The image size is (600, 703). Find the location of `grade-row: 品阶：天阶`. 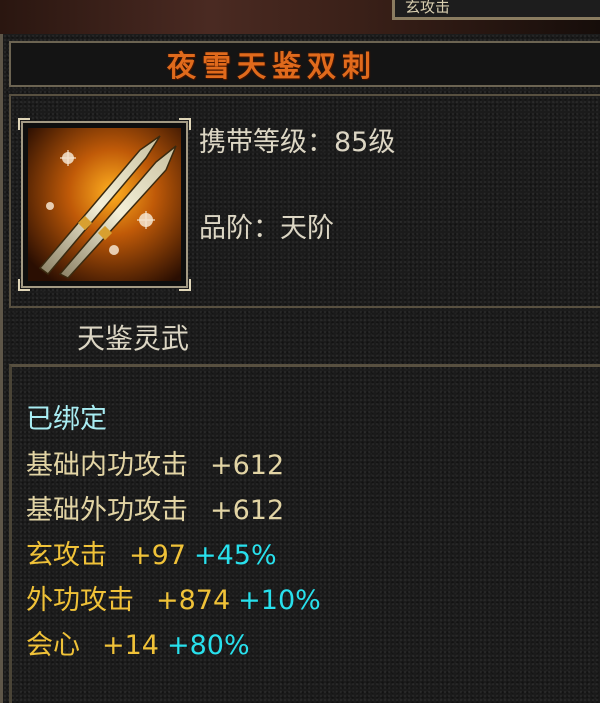

grade-row: 品阶：天阶 is located at coordinates (266, 225).